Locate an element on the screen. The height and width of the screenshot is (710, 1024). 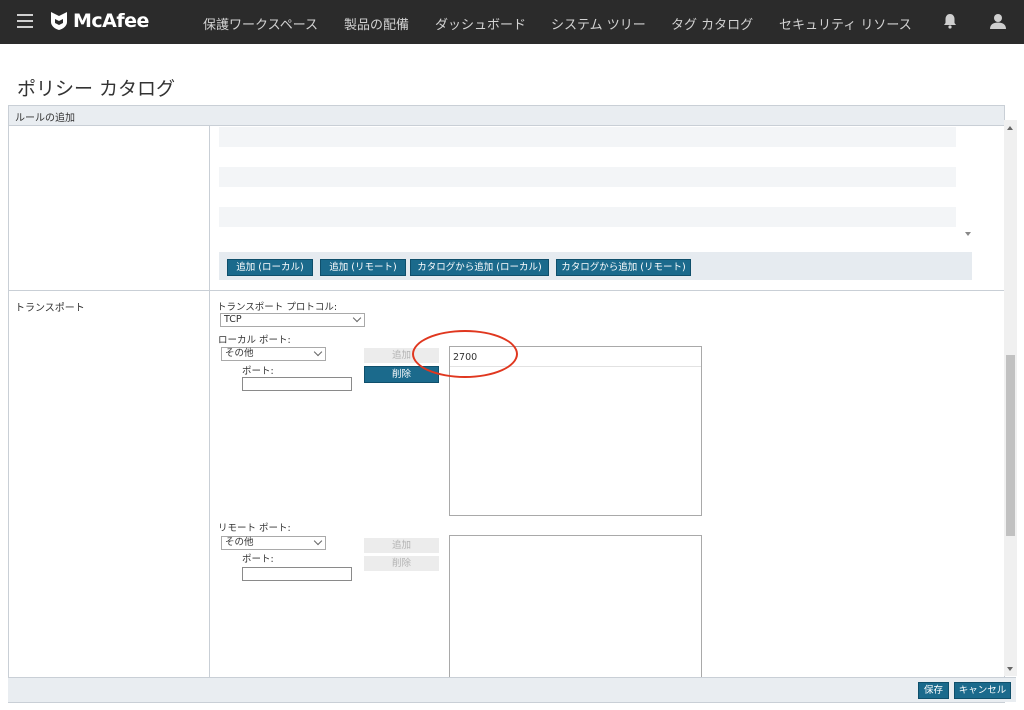
scroll-up-arrow-icon is located at coordinates (1010, 128).